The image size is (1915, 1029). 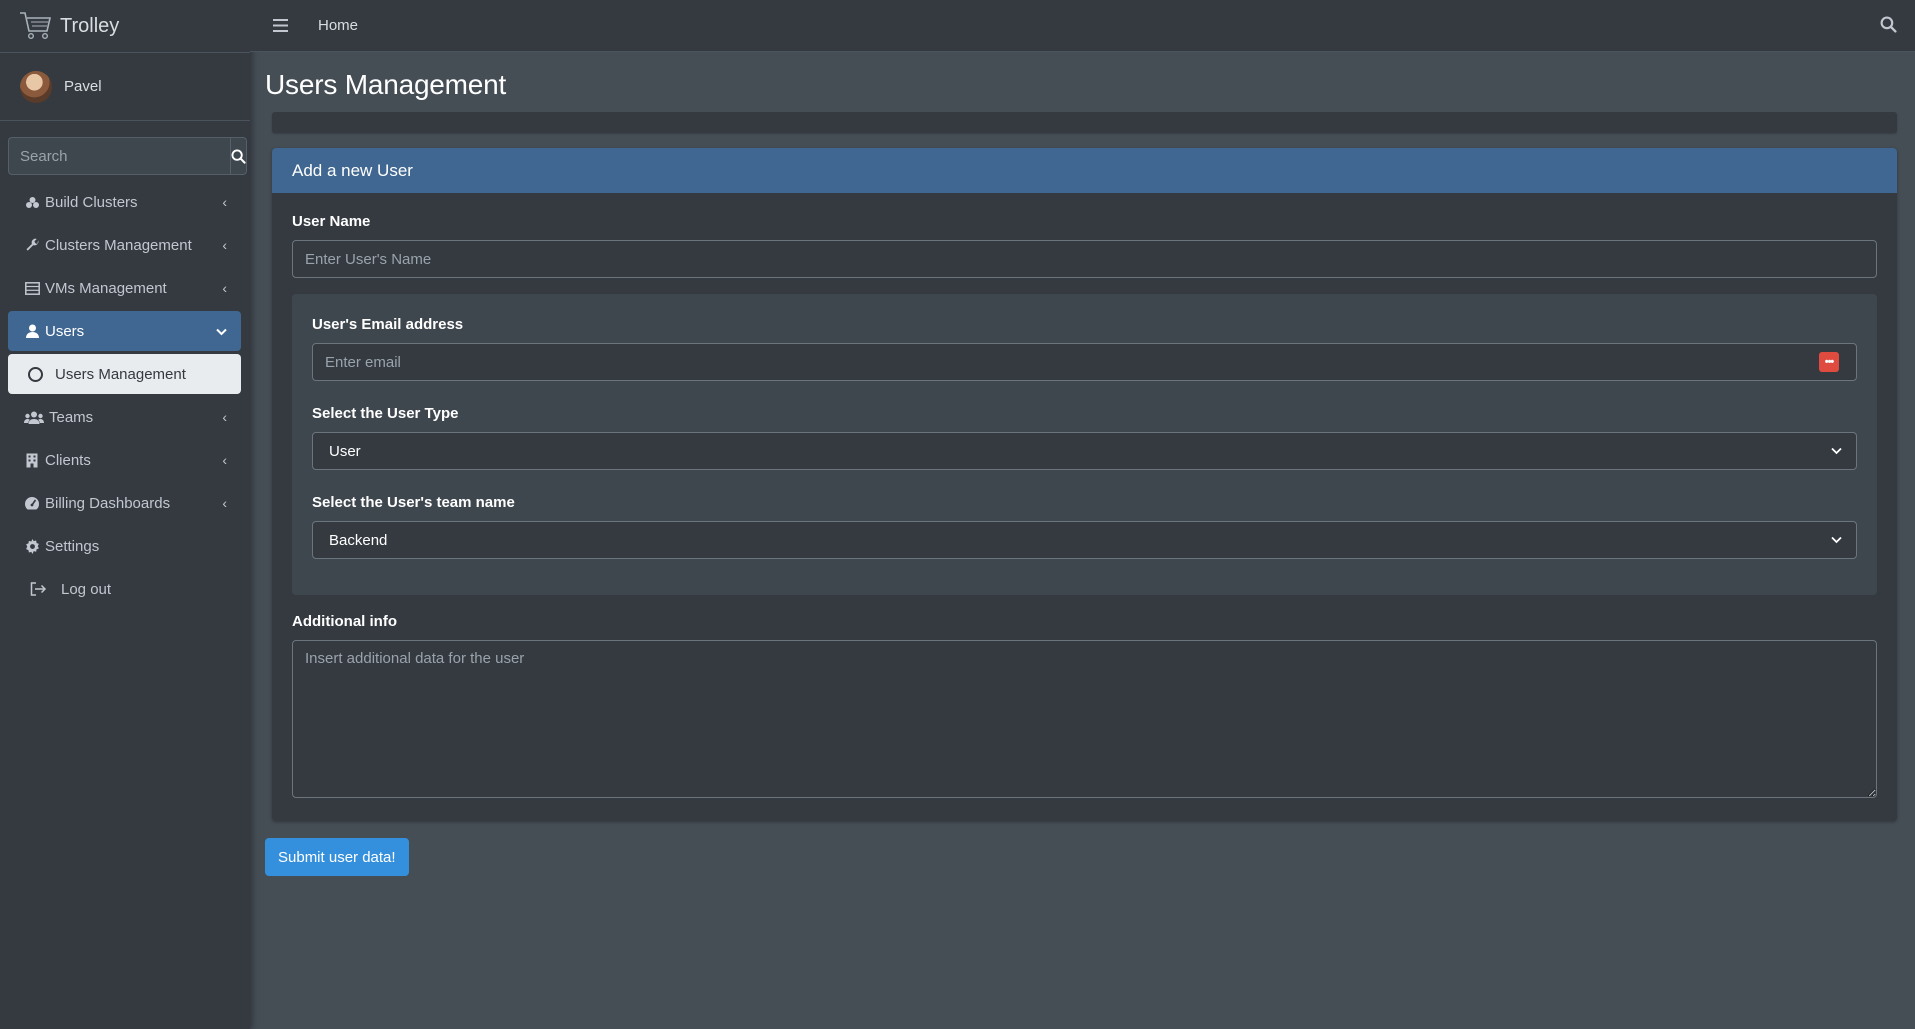 I want to click on email-label: User's Email address, so click(x=388, y=324).